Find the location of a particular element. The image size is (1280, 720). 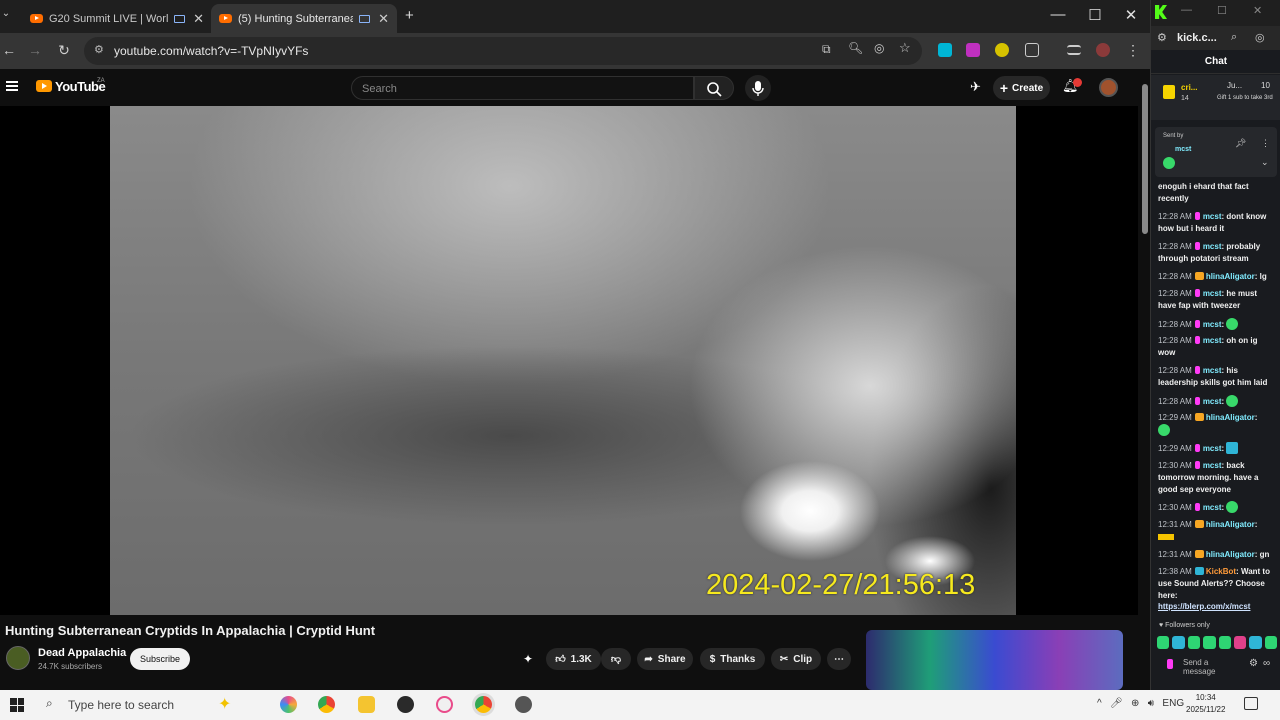

voice-search-button is located at coordinates (758, 88).